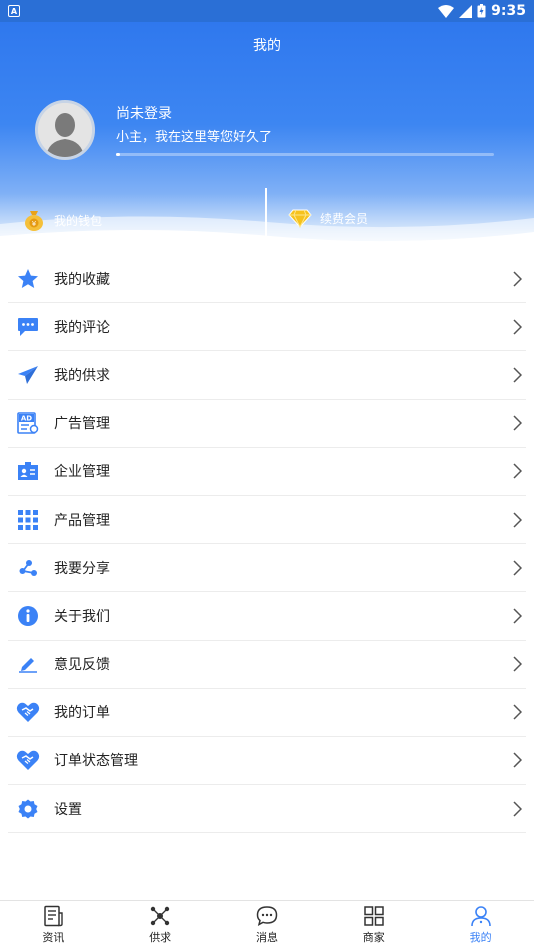  I want to click on login-status-subtitle: 小主，我在这里等您好久了, so click(194, 137).